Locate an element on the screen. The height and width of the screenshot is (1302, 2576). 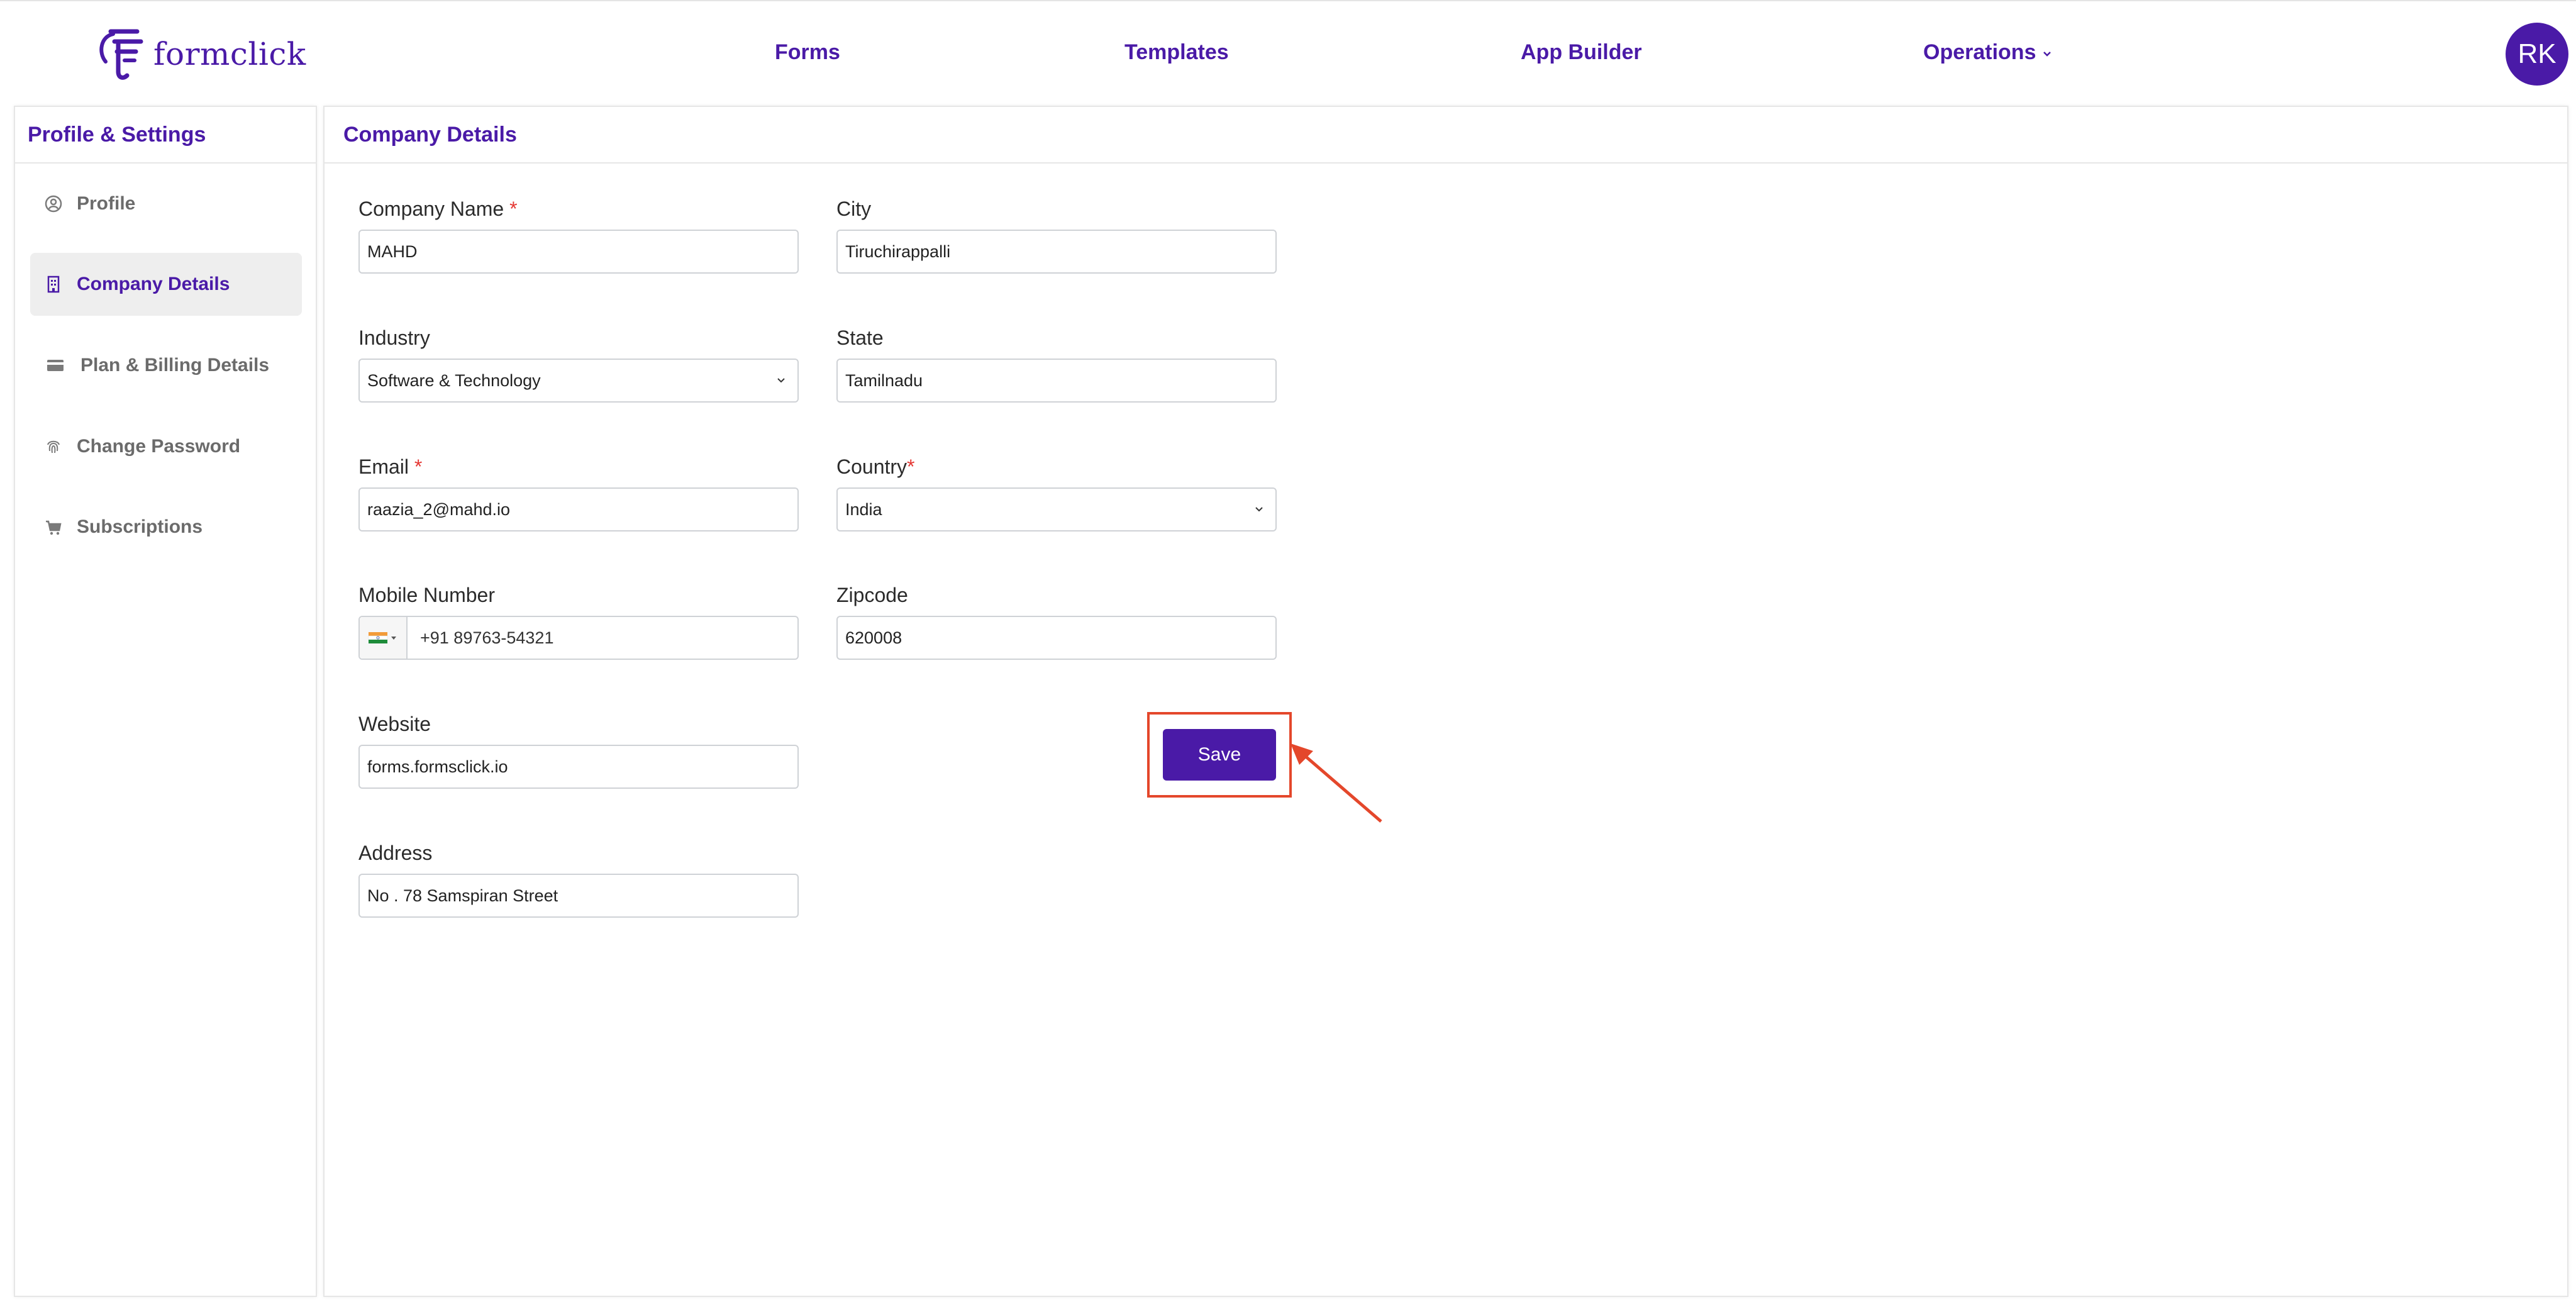
email-field: Email * raazia_2@mahd.io is located at coordinates (578, 493).